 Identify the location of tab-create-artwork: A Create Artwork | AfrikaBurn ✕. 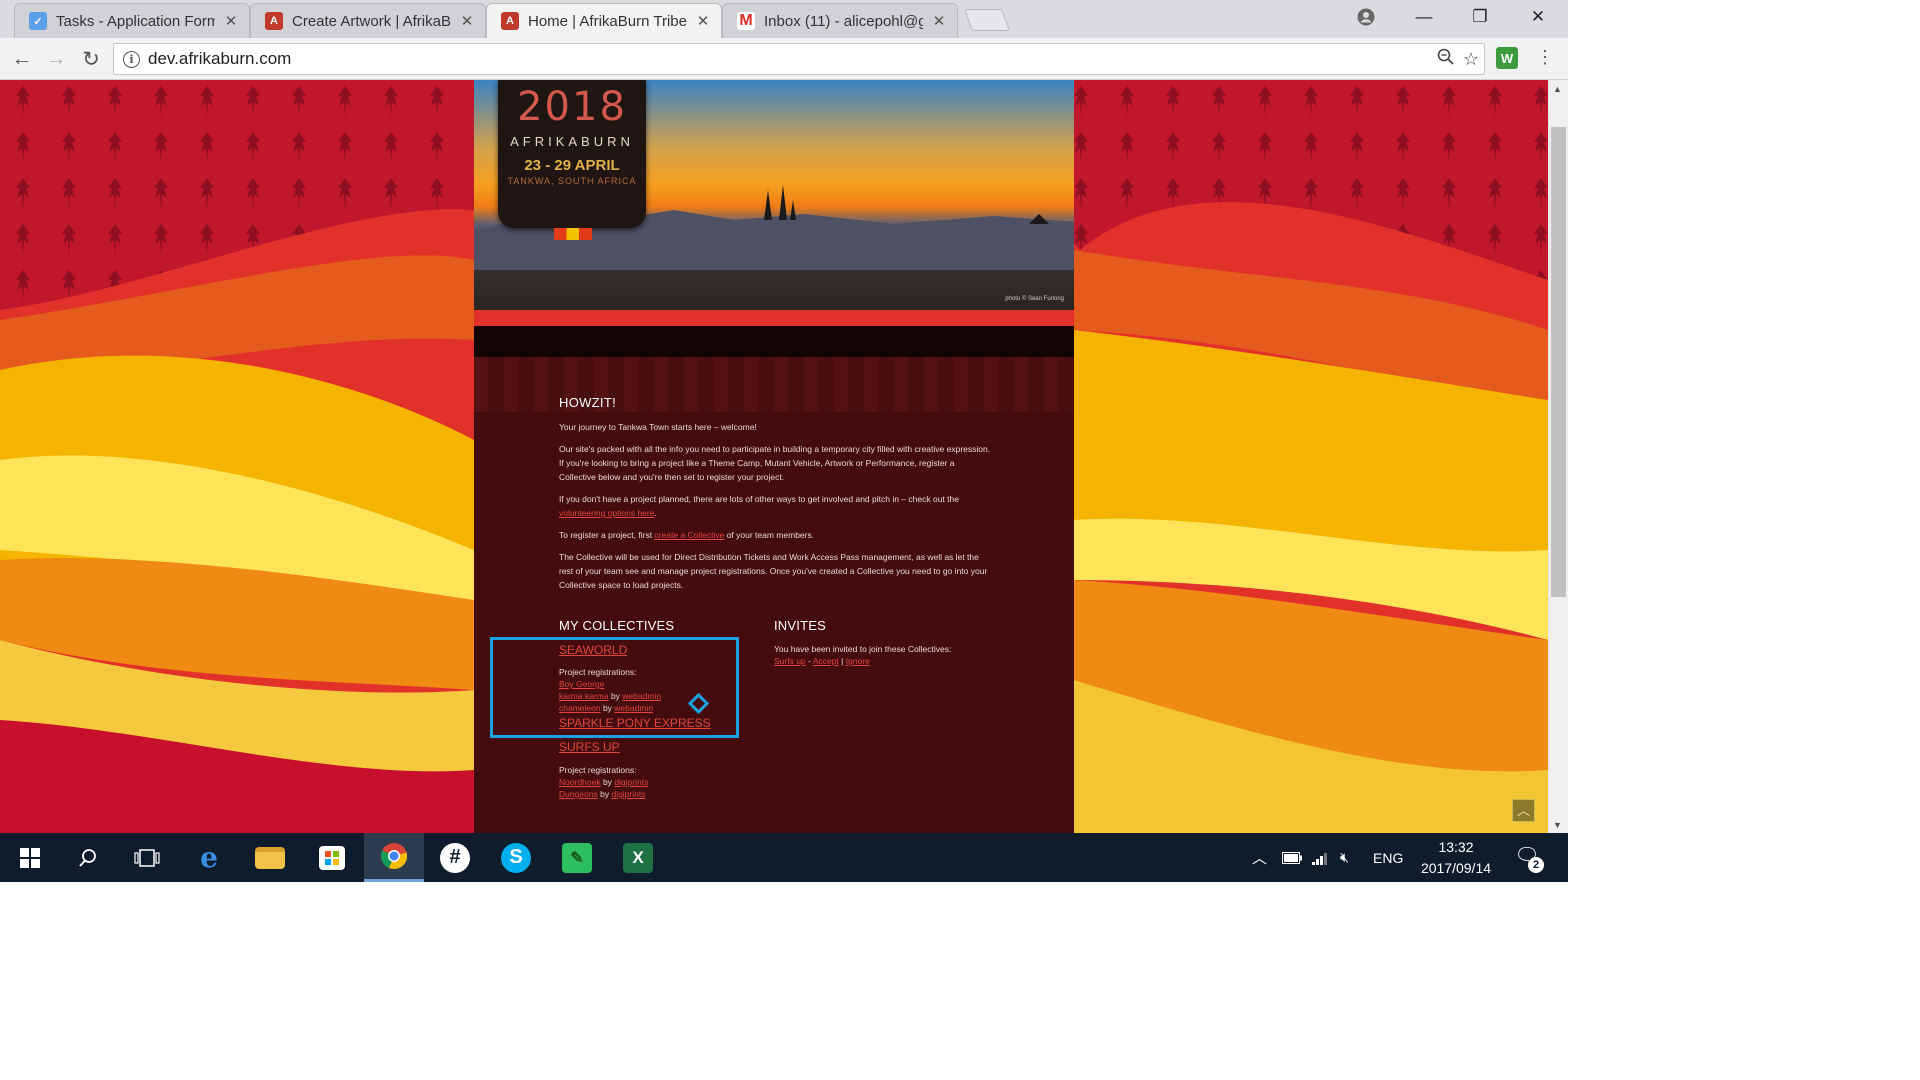
(368, 20).